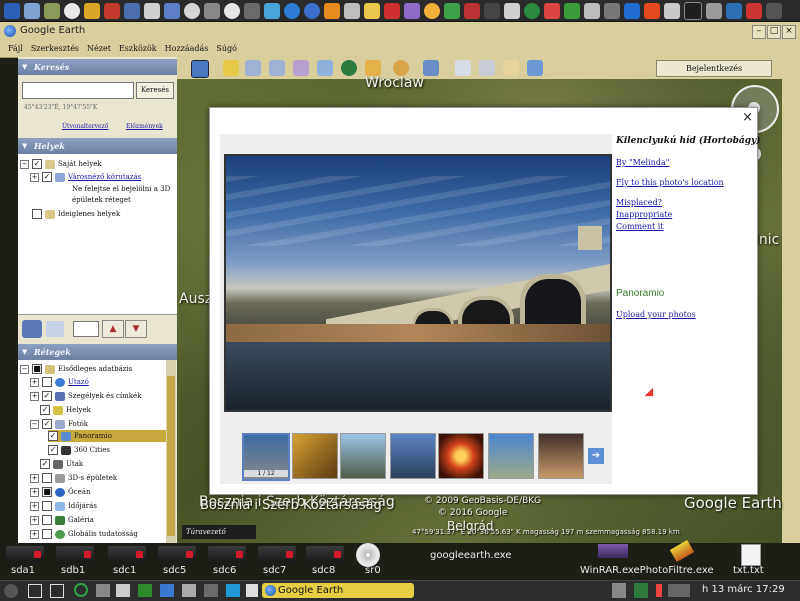  What do you see at coordinates (392, 10) in the screenshot?
I see `palette-icon` at bounding box center [392, 10].